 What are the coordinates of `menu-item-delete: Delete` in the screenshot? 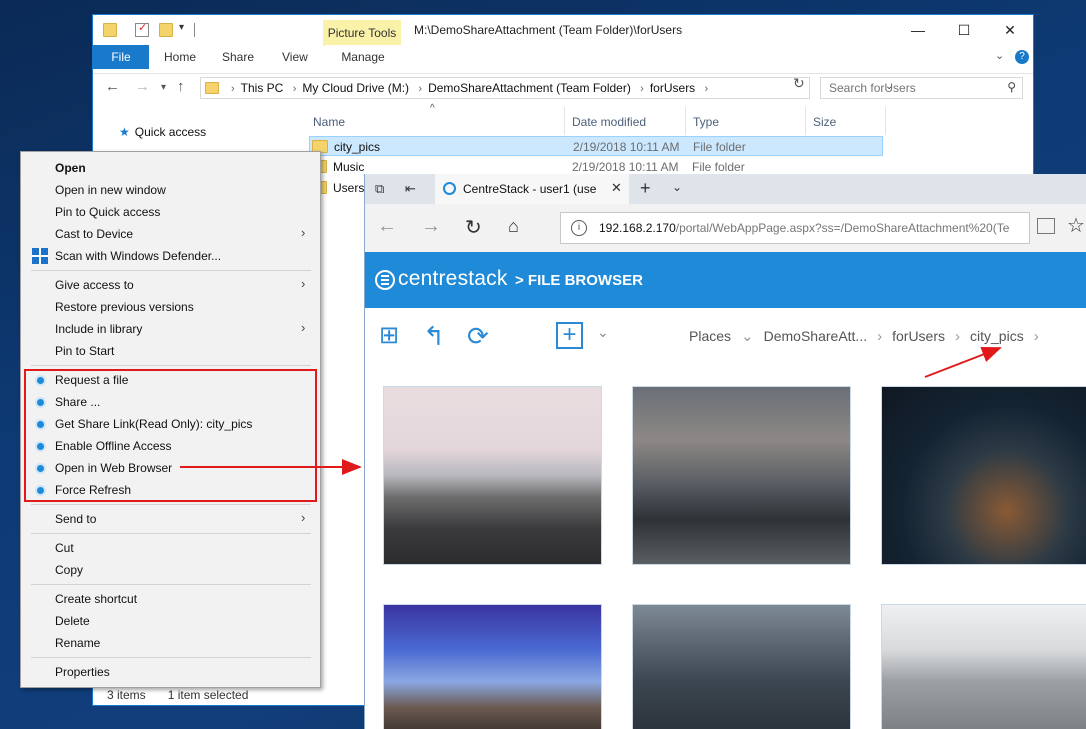 It's located at (72, 621).